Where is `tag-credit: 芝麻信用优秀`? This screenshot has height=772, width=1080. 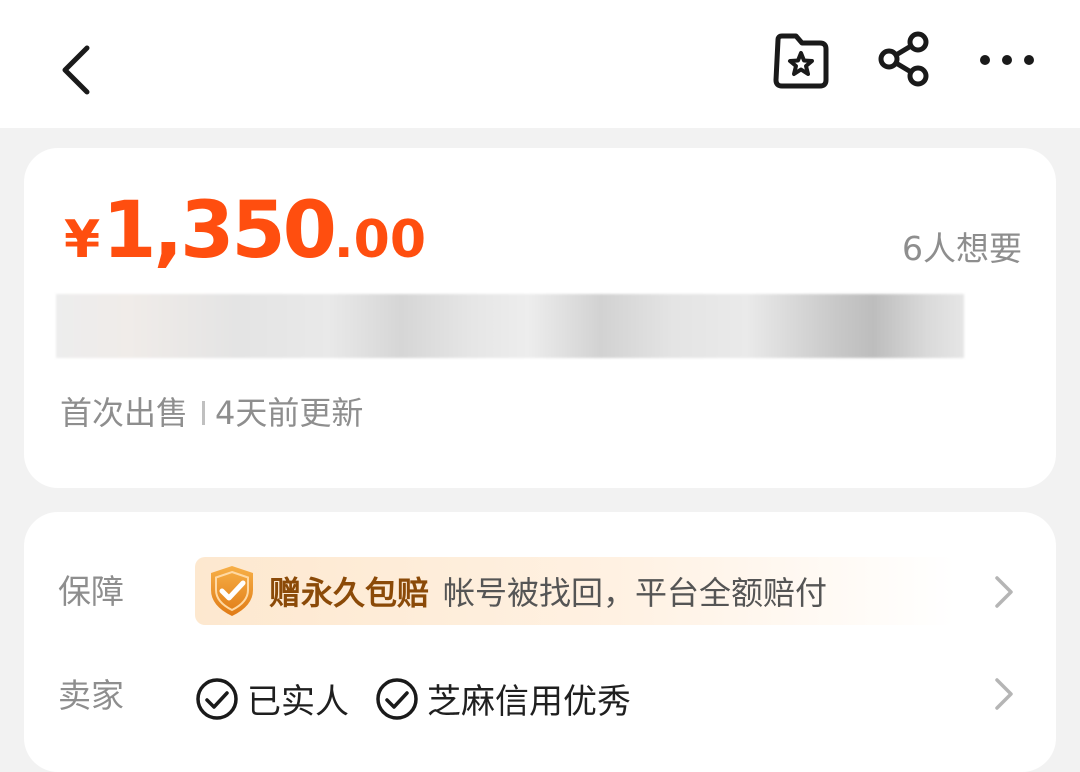 tag-credit: 芝麻信用优秀 is located at coordinates (503, 698).